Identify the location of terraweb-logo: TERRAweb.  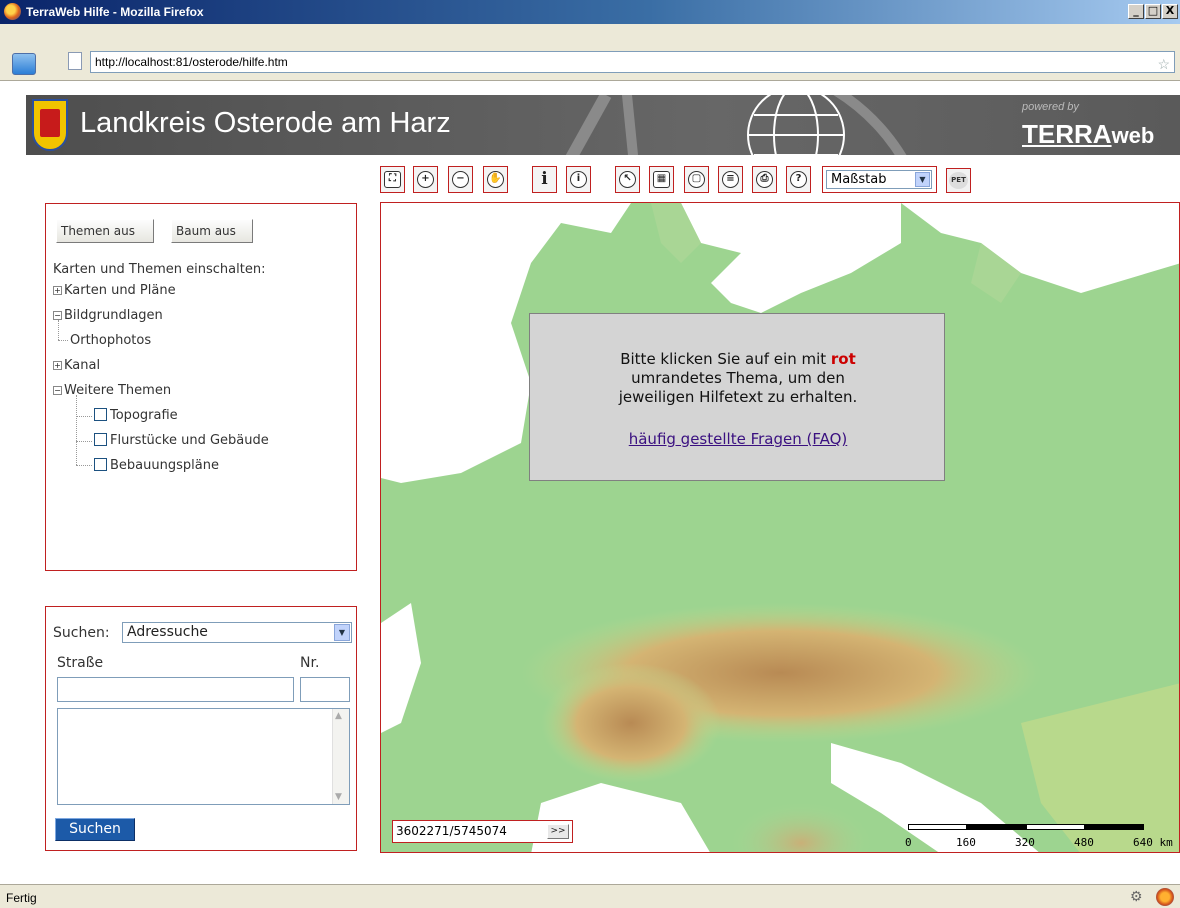
(1088, 134).